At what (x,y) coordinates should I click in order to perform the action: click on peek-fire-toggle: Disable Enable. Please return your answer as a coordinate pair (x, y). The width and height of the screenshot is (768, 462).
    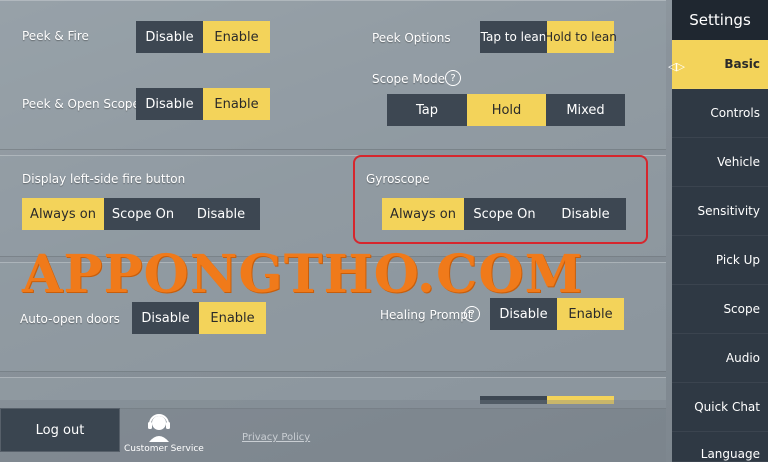
    Looking at the image, I should click on (203, 37).